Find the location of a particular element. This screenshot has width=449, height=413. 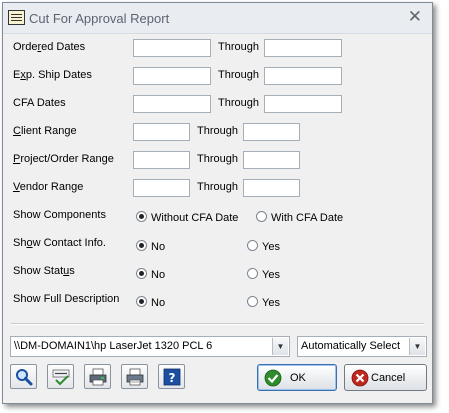

show-contact-info-yes-label: Yes is located at coordinates (271, 247).